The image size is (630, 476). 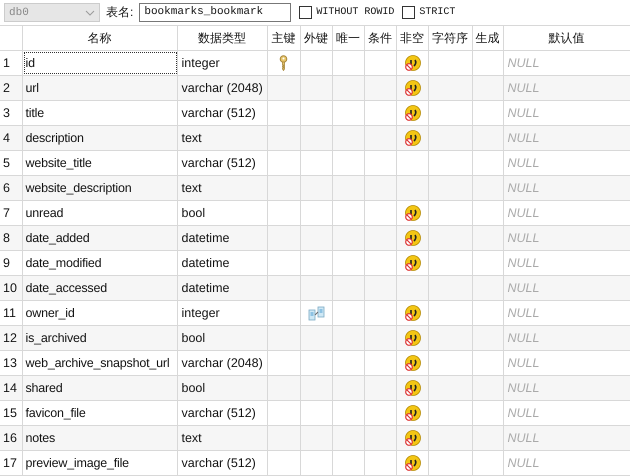 What do you see at coordinates (11, 288) in the screenshot?
I see `row-number: 10` at bounding box center [11, 288].